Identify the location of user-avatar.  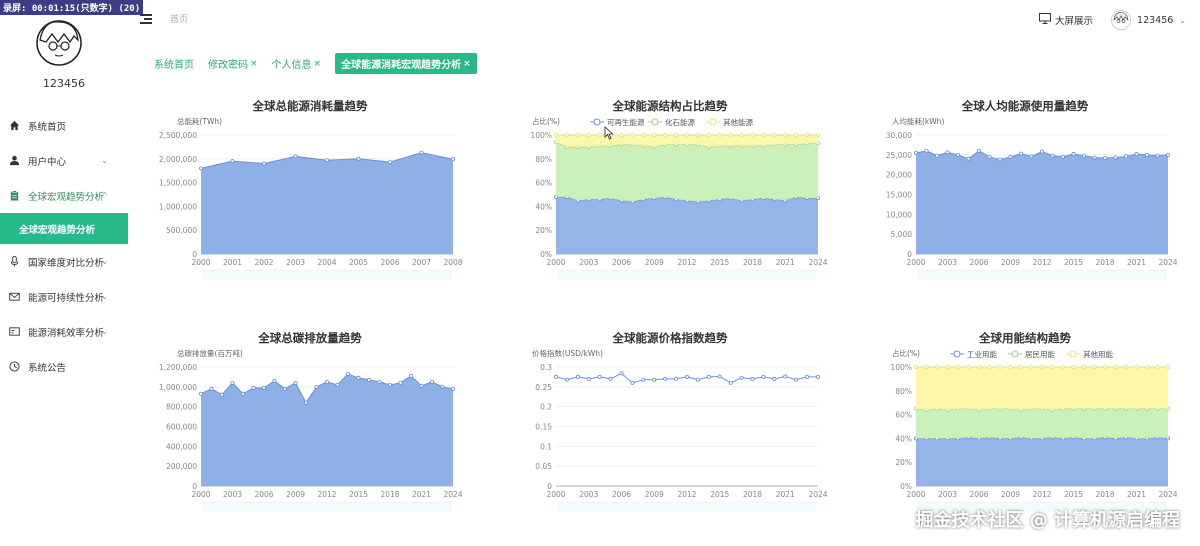
(59, 43).